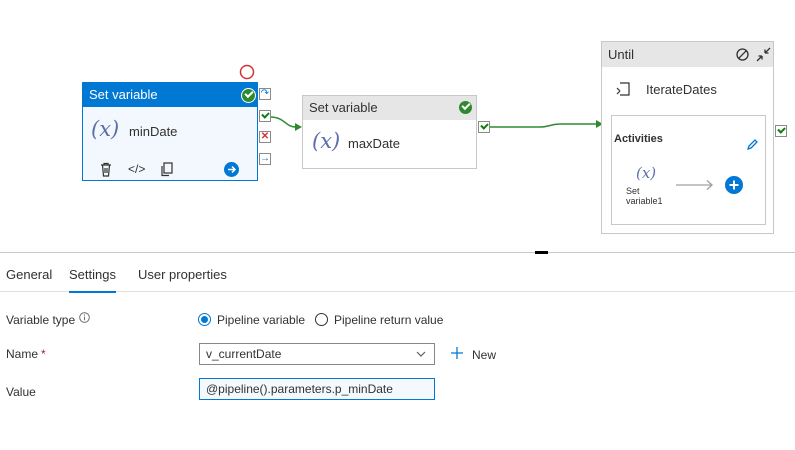  What do you see at coordinates (638, 139) in the screenshot?
I see `activities-label: Activities` at bounding box center [638, 139].